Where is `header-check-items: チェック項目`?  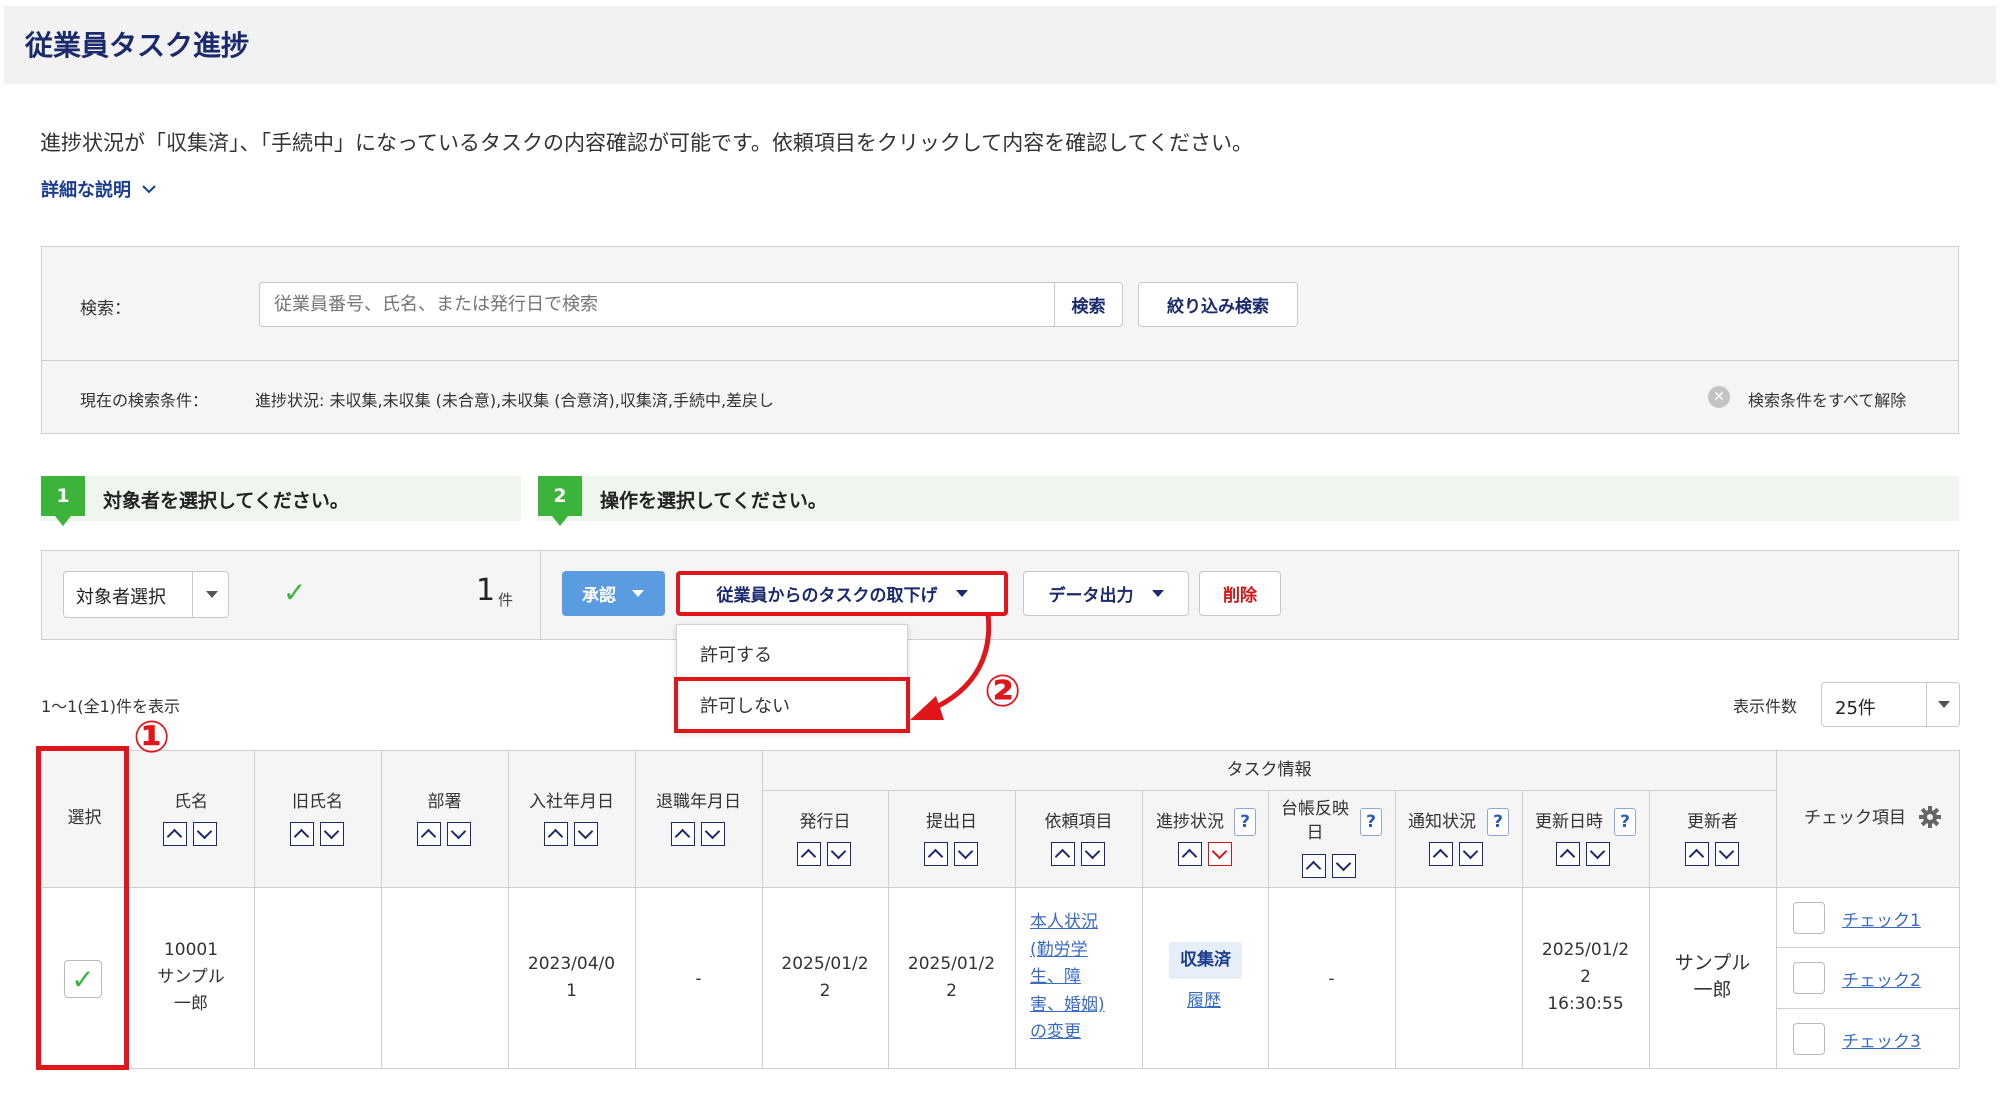 header-check-items: チェック項目 is located at coordinates (1855, 818).